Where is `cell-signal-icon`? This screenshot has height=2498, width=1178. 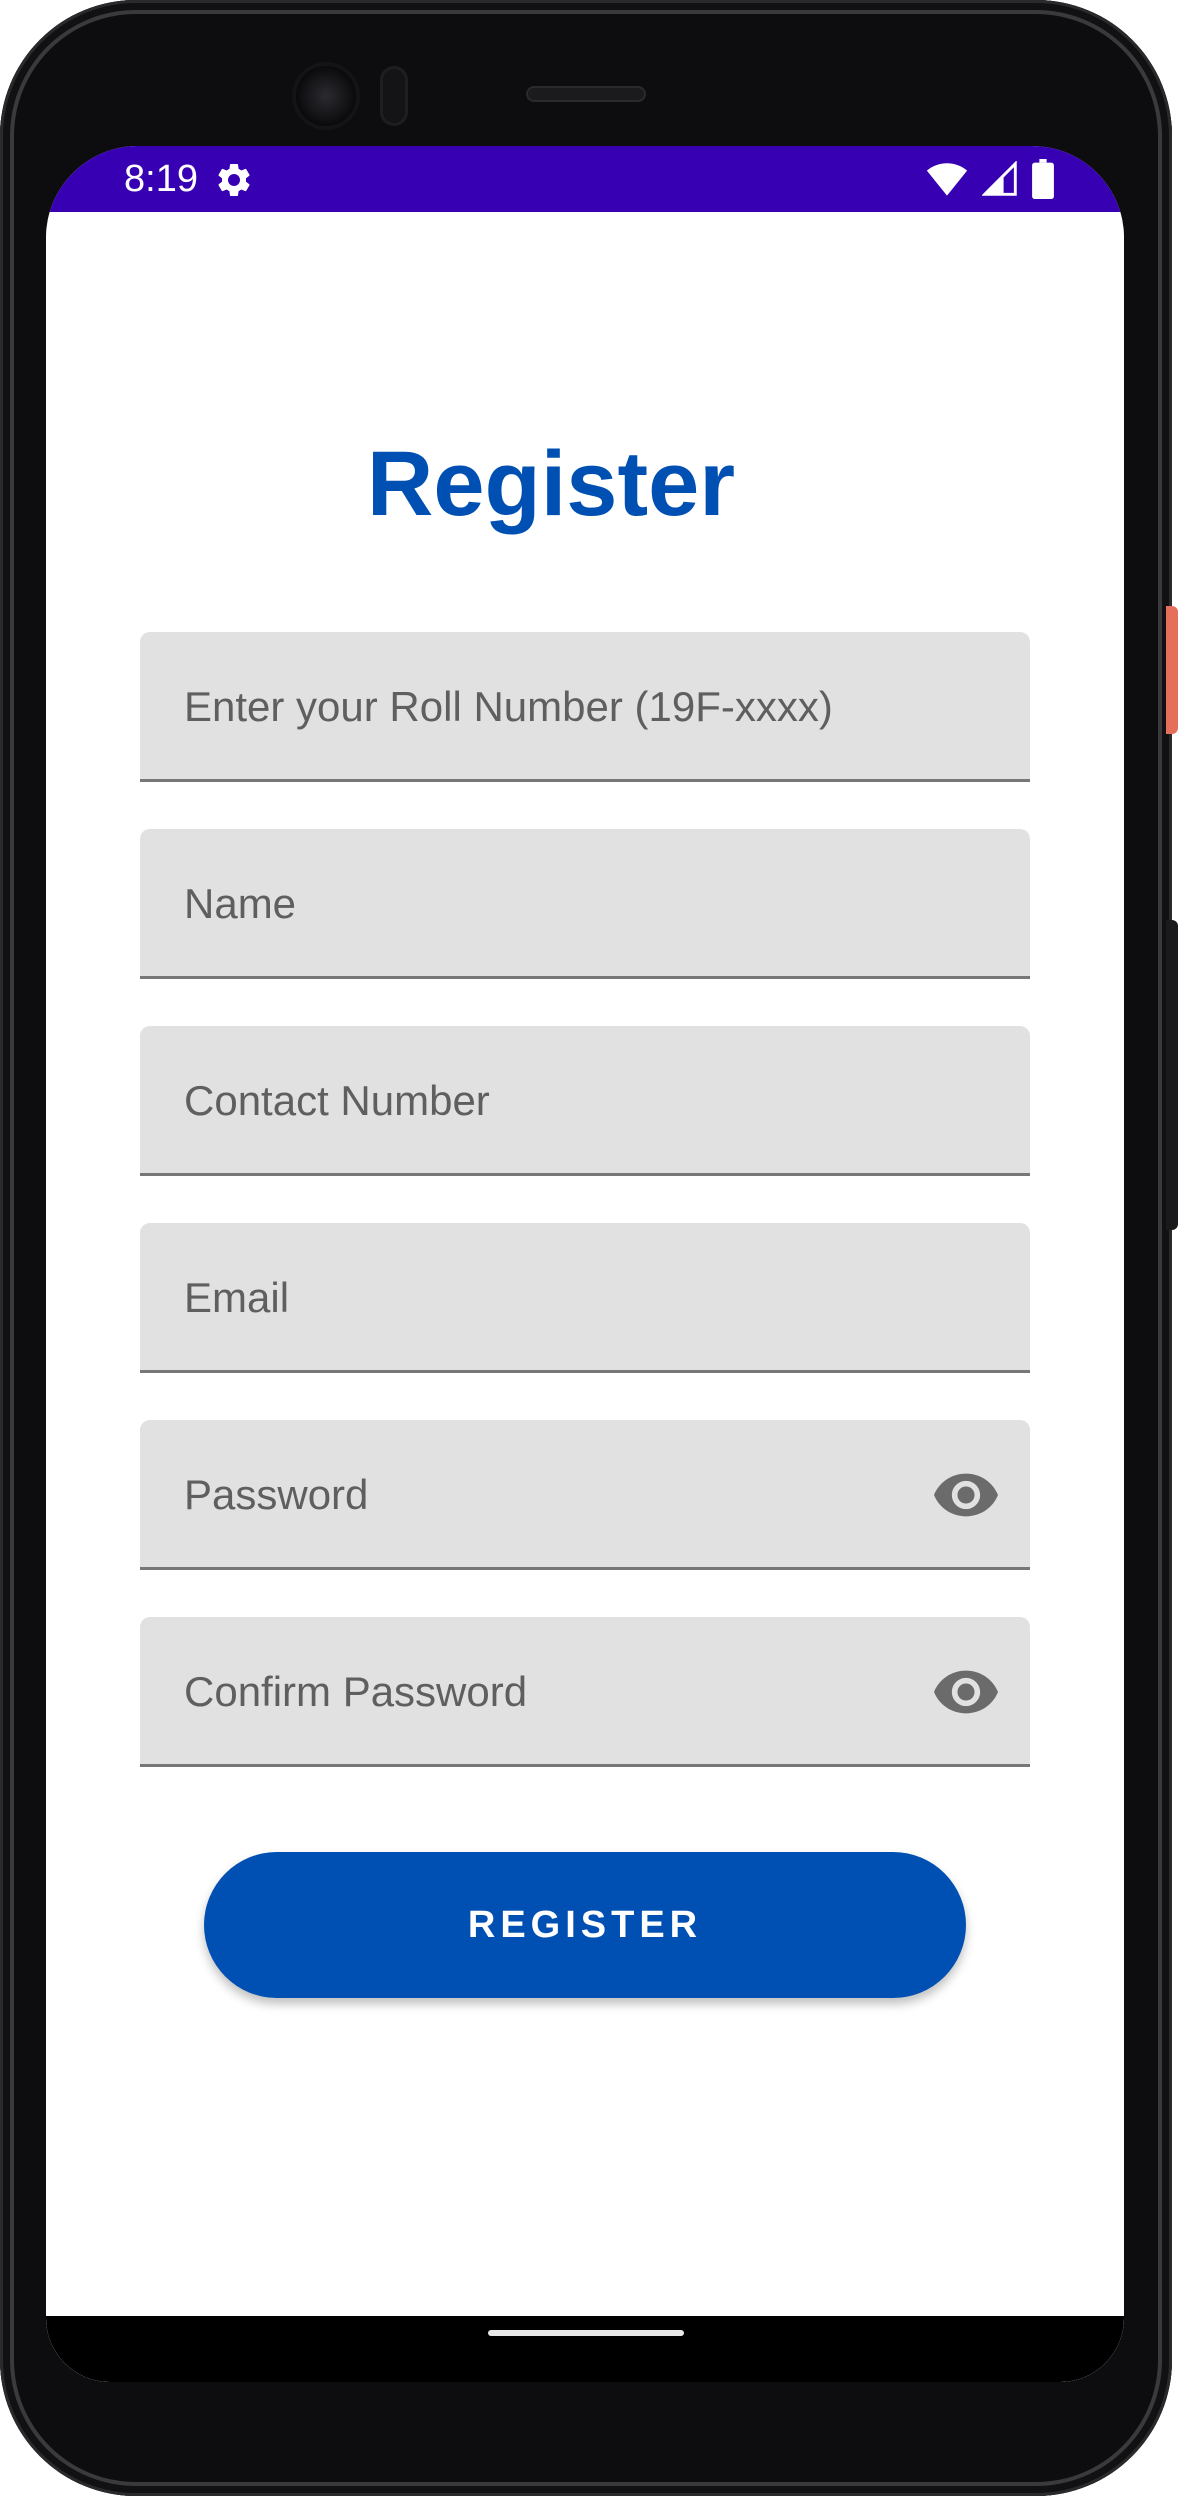
cell-signal-icon is located at coordinates (999, 178).